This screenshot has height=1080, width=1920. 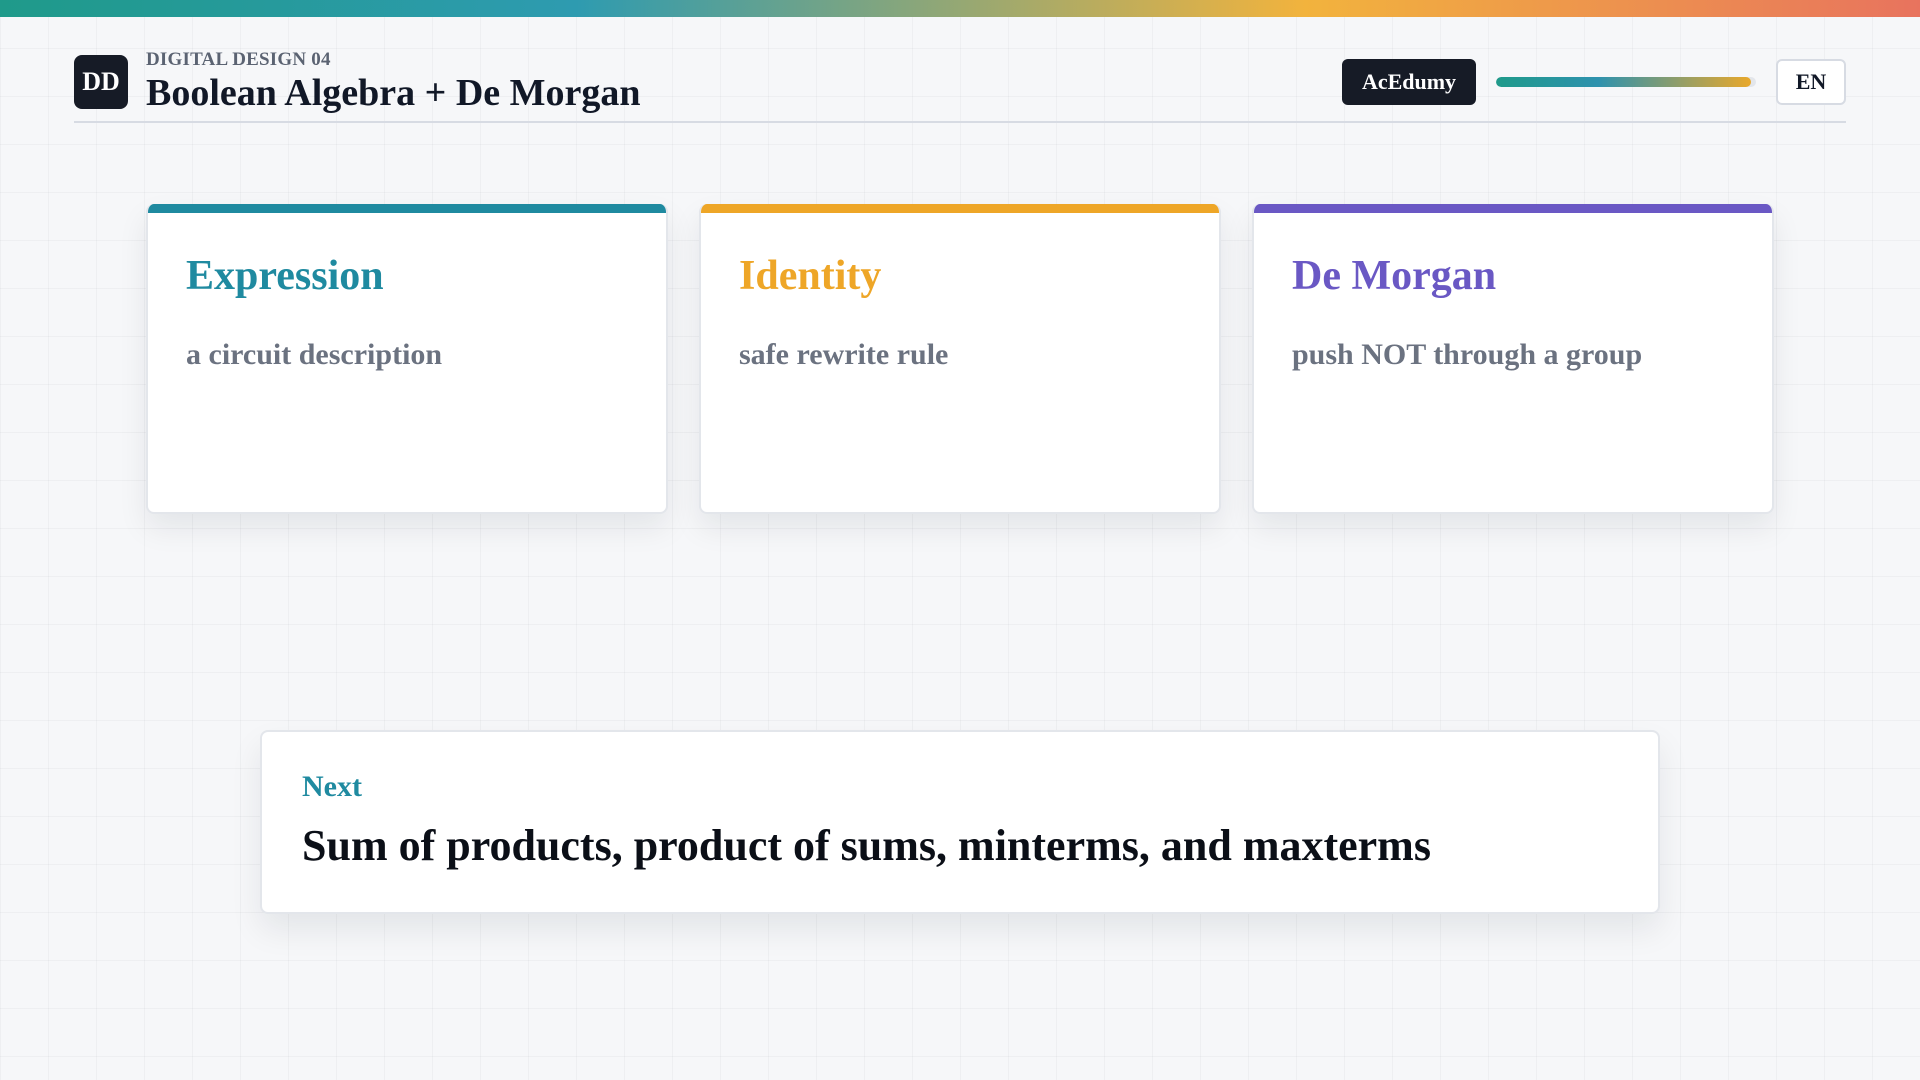 What do you see at coordinates (1811, 82) in the screenshot?
I see `language-button: EN` at bounding box center [1811, 82].